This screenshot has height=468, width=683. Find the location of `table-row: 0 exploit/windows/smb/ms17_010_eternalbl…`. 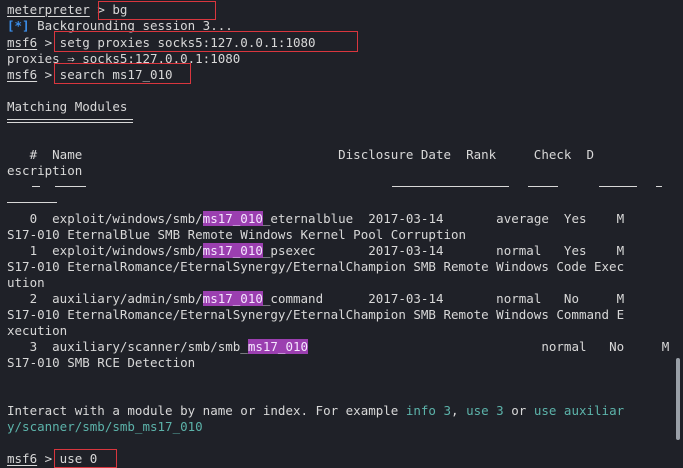

table-row: 0 exploit/windows/smb/ms17_010_eternalbl… is located at coordinates (316, 218).